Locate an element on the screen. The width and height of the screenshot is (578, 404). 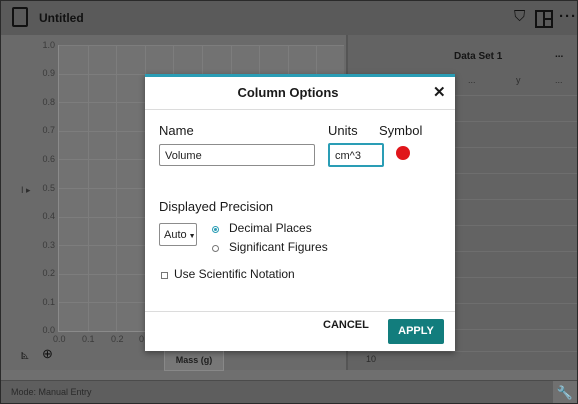
y-tick: 0.9 is located at coordinates (48, 73).